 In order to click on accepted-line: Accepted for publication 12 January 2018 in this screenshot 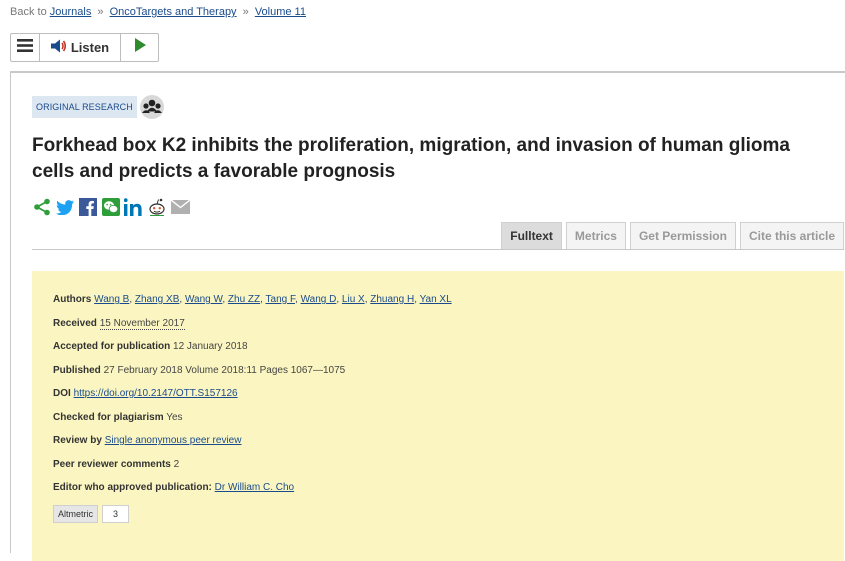, I will do `click(252, 352)`.